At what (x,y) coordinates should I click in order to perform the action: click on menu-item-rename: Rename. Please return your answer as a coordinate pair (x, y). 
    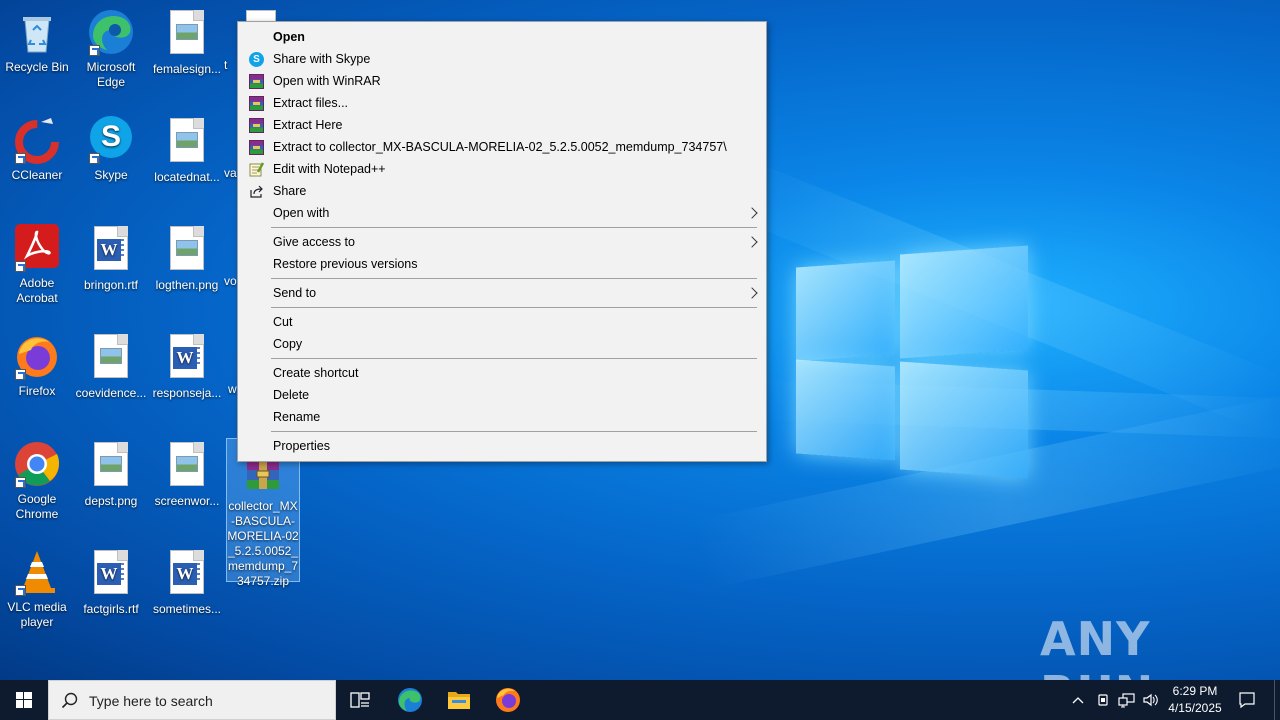
    Looking at the image, I should click on (502, 417).